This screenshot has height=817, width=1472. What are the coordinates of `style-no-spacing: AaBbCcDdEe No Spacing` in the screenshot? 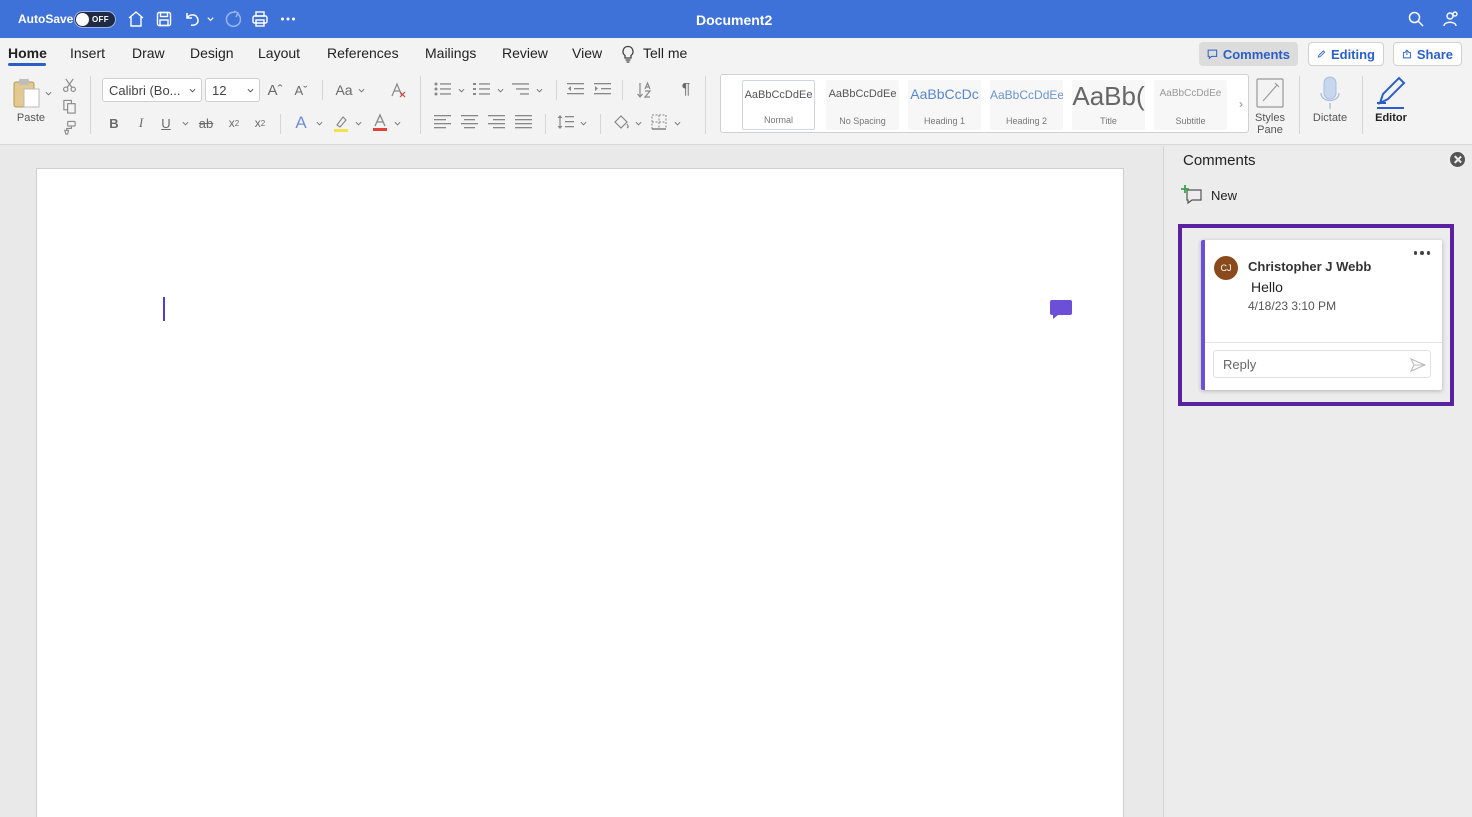 It's located at (862, 105).